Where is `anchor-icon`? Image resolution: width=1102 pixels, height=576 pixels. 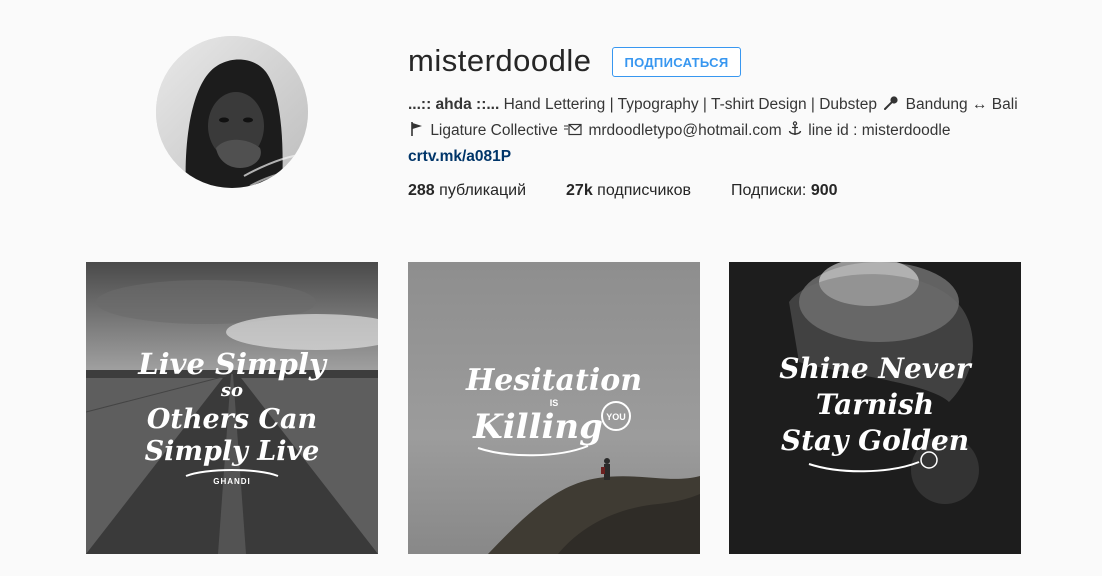 anchor-icon is located at coordinates (795, 133).